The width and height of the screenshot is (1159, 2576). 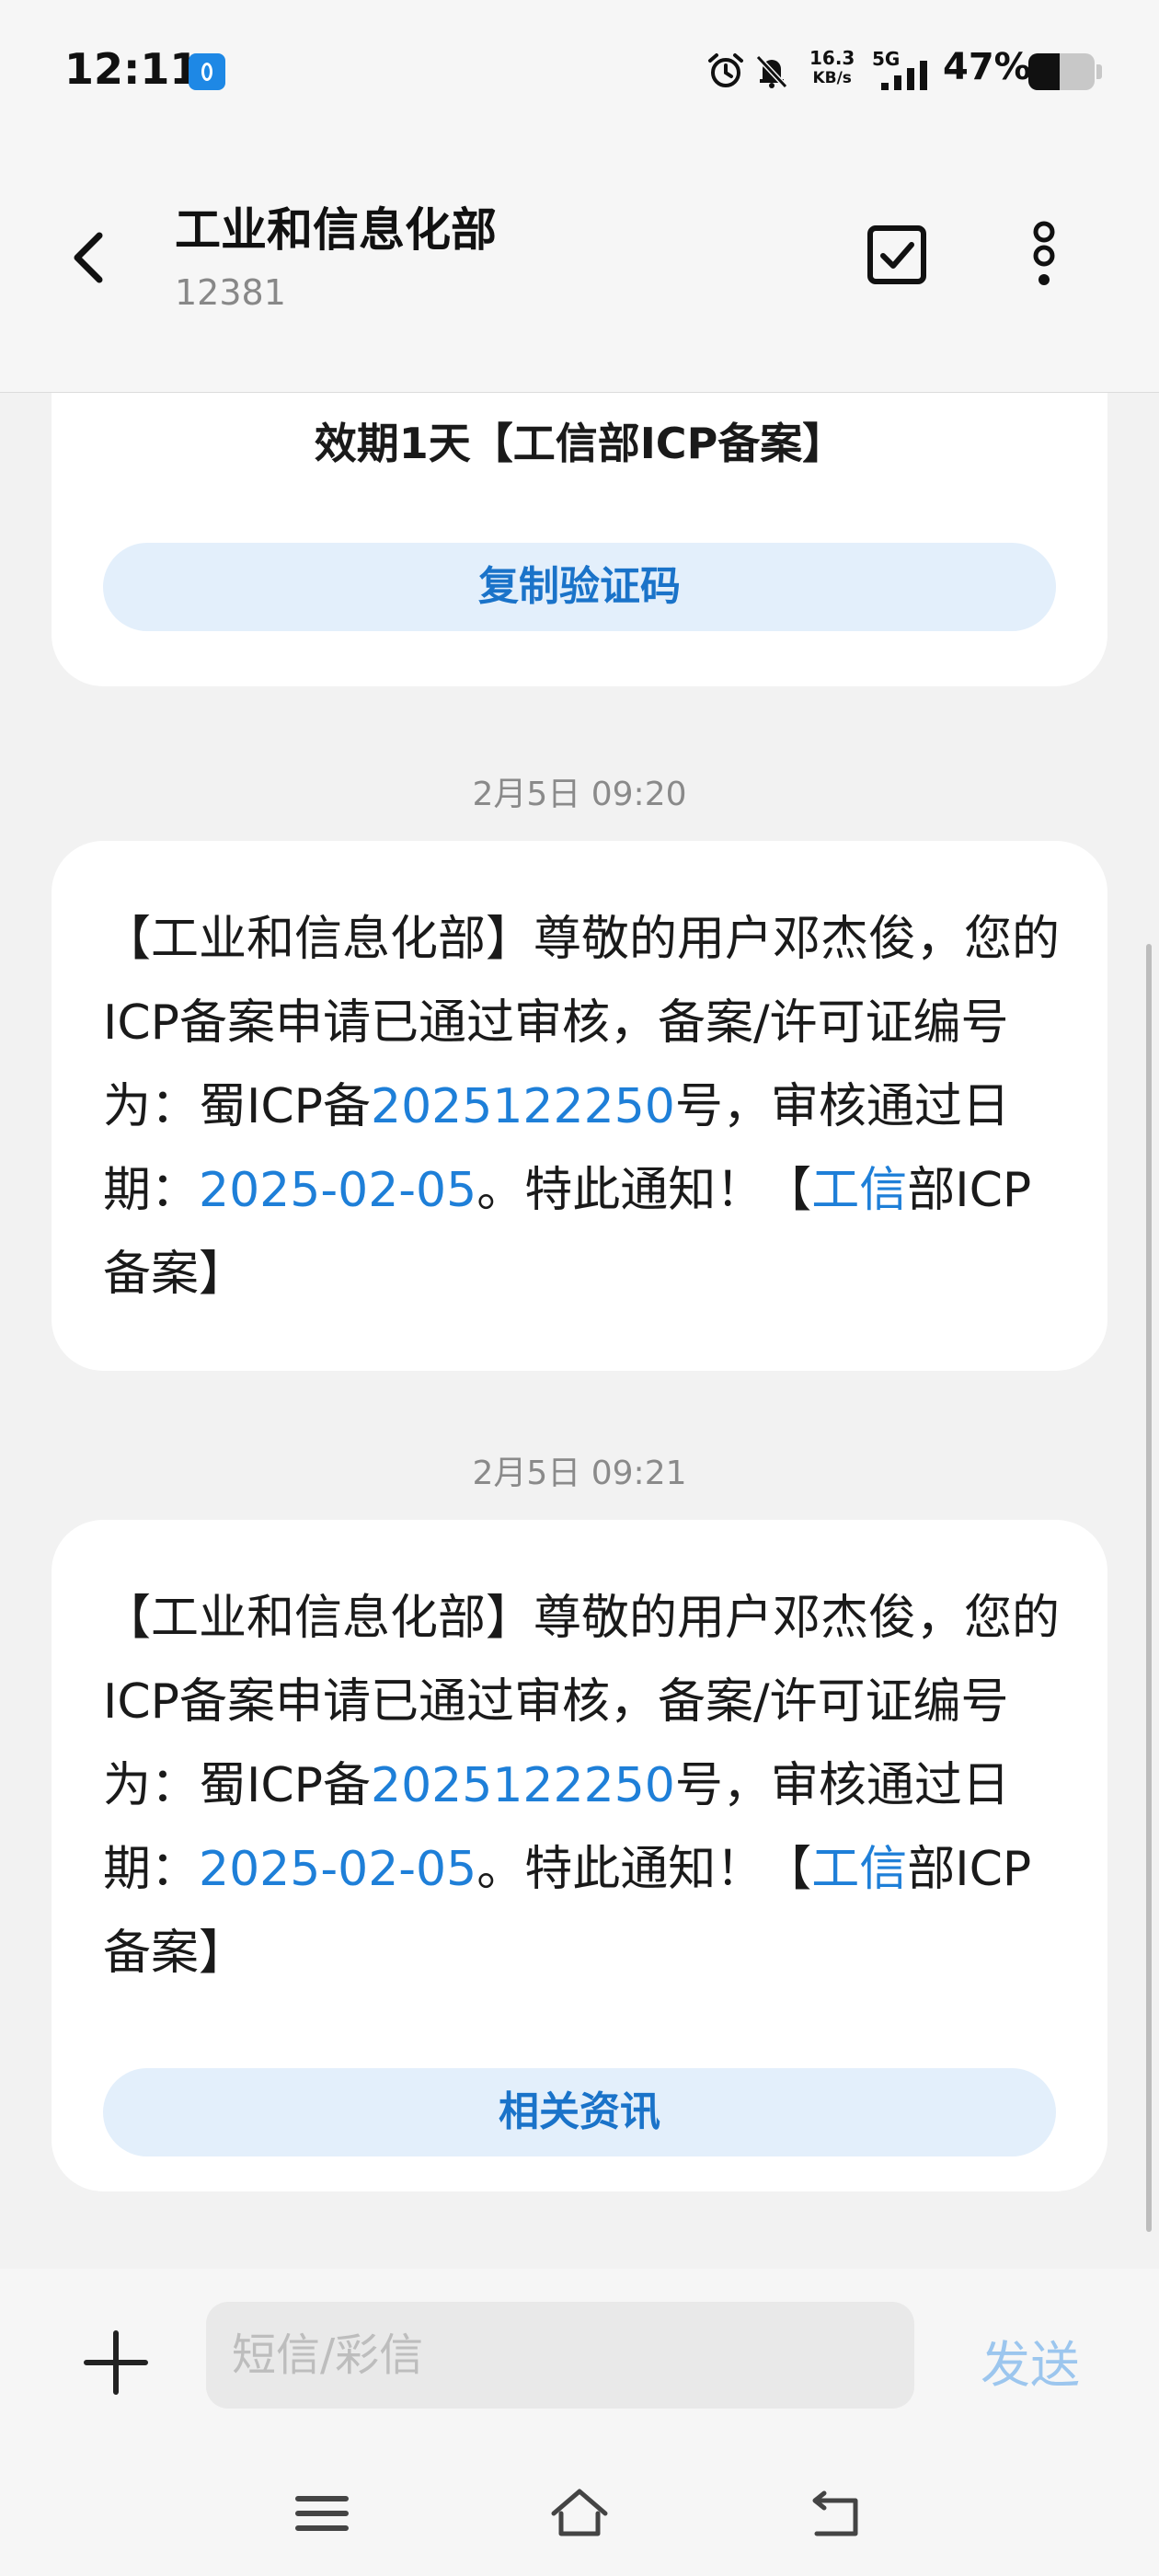 What do you see at coordinates (132, 69) in the screenshot?
I see `status-time: 12:11` at bounding box center [132, 69].